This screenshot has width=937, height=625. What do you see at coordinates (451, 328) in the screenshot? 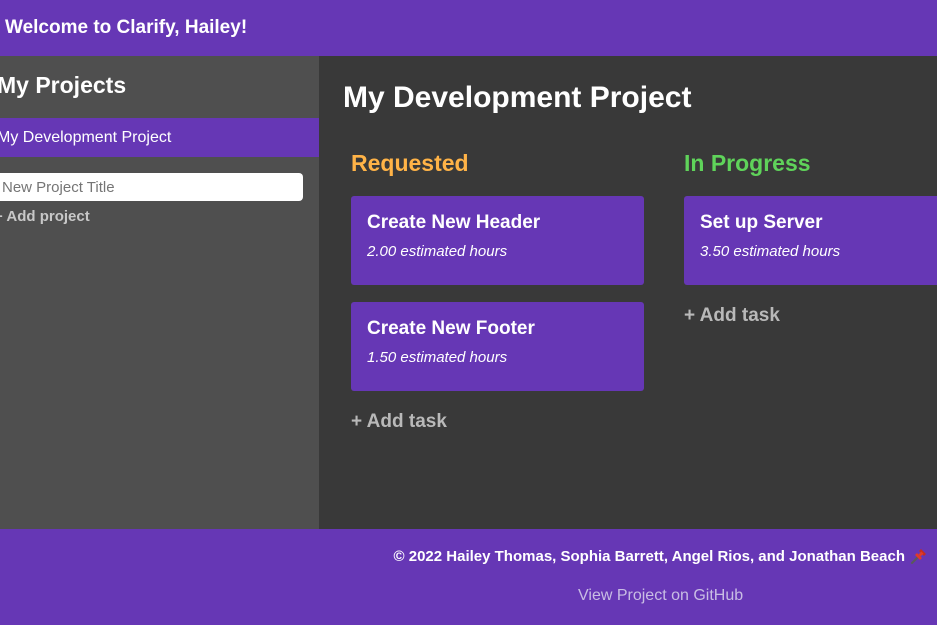
I see `task-title: Create New Footer` at bounding box center [451, 328].